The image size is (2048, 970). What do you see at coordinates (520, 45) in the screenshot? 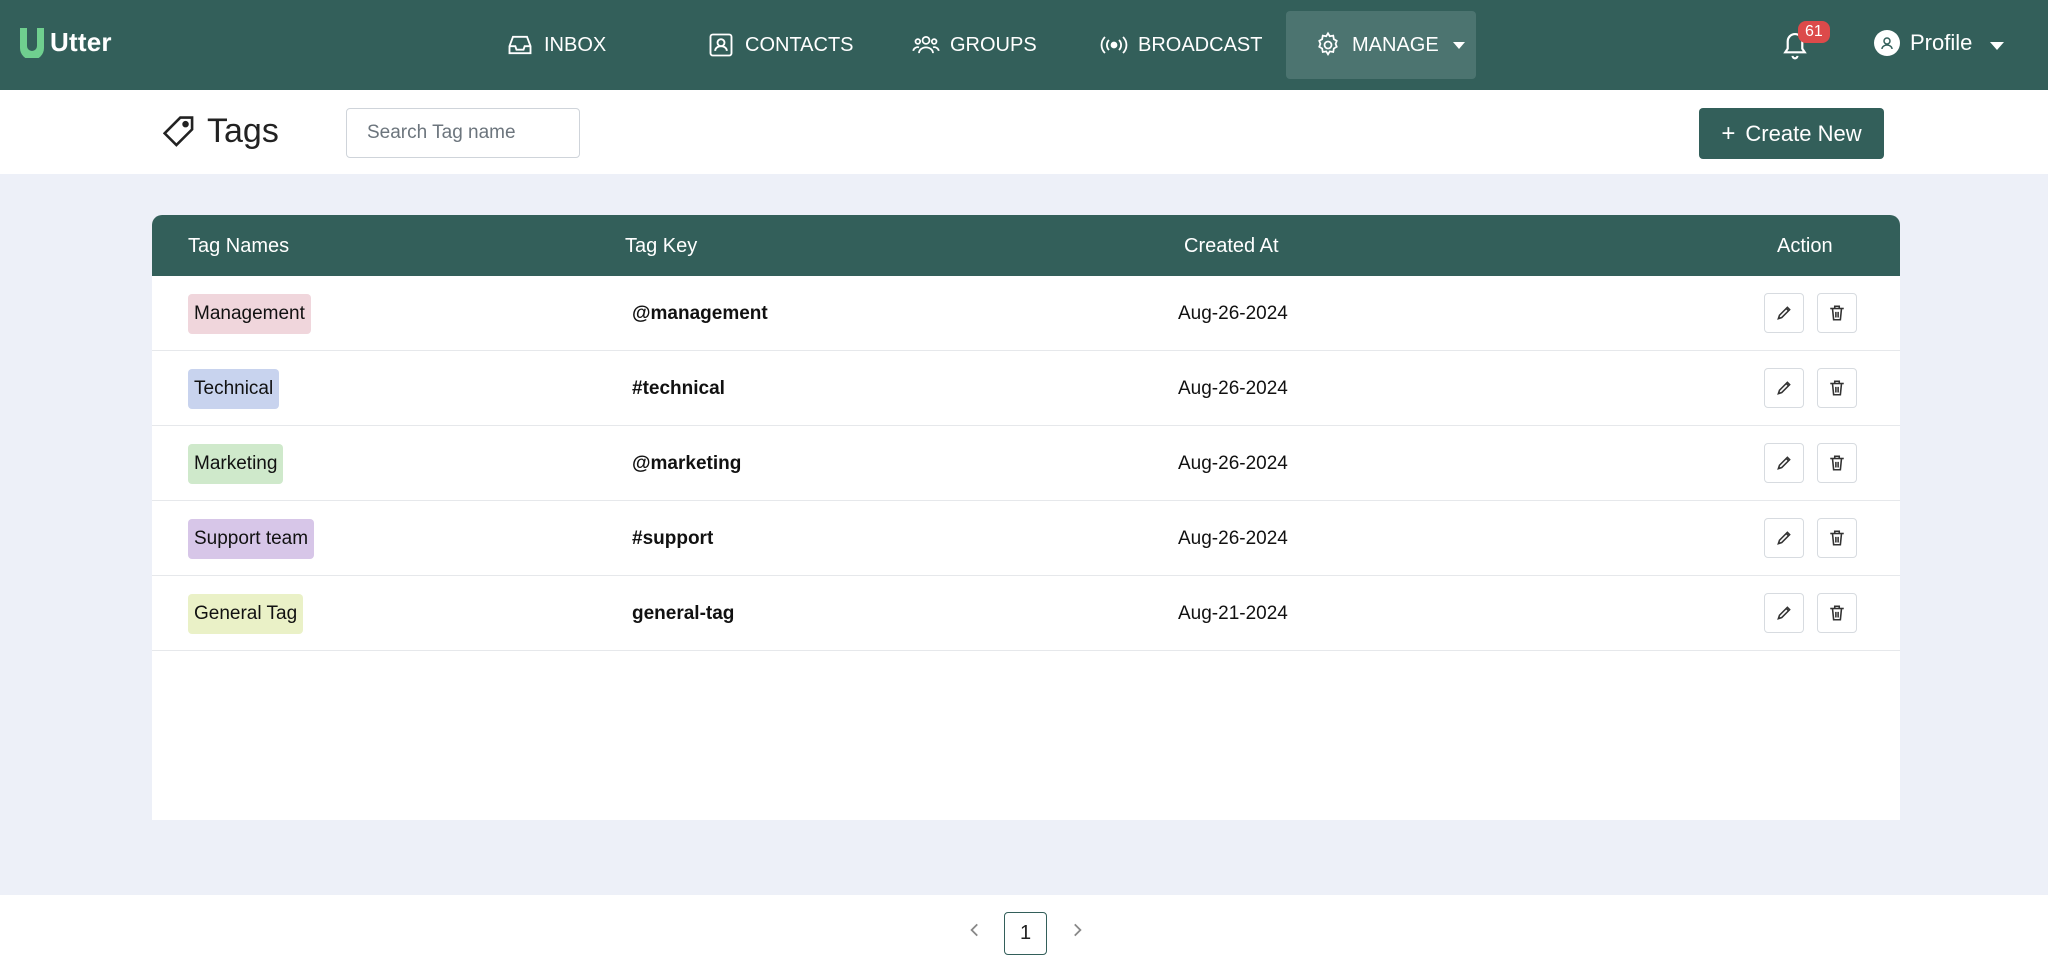
I see `inbox-icon` at bounding box center [520, 45].